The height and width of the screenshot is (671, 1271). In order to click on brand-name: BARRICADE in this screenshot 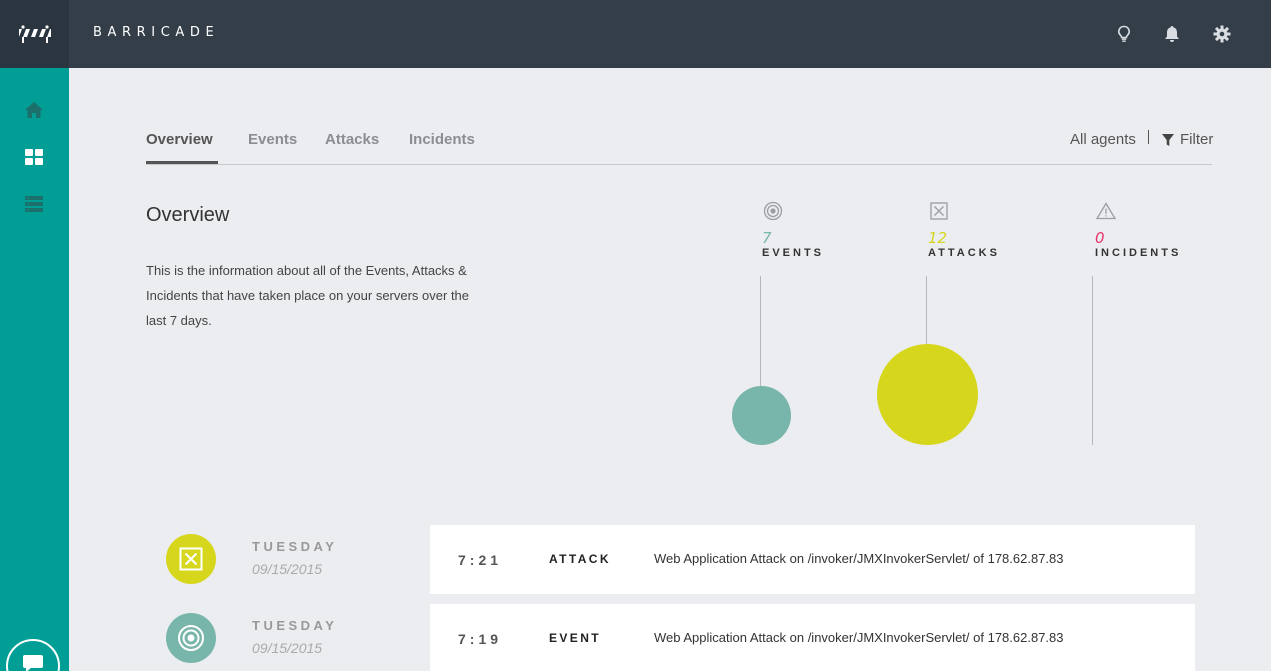, I will do `click(156, 32)`.